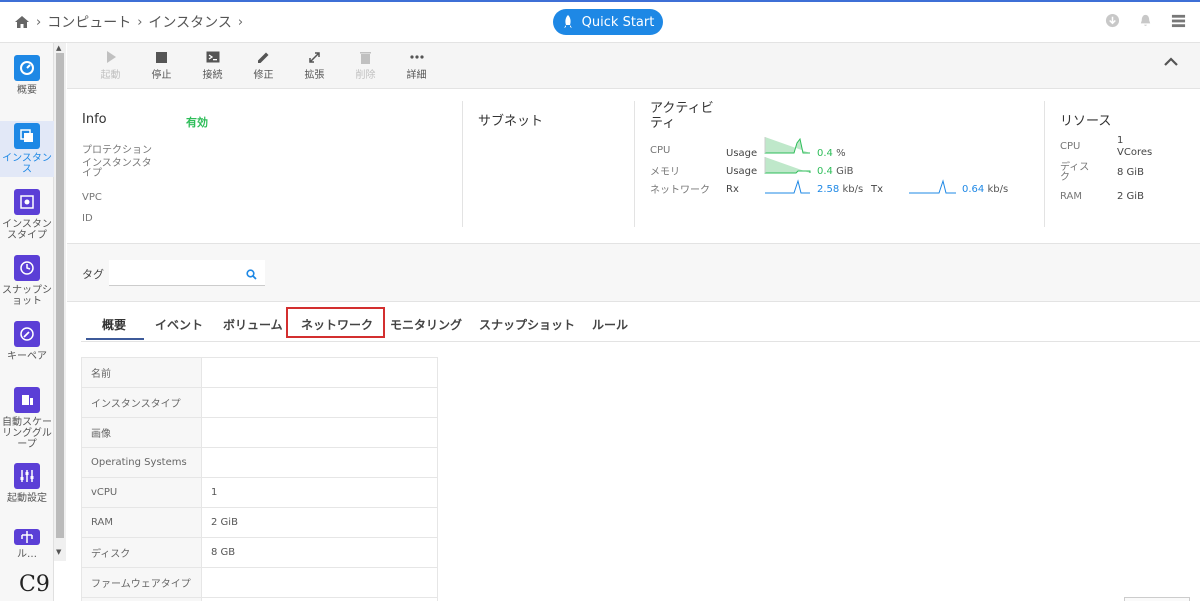 Image resolution: width=1200 pixels, height=601 pixels. Describe the element at coordinates (179, 324) in the screenshot. I see `tab-events: イベント` at that location.